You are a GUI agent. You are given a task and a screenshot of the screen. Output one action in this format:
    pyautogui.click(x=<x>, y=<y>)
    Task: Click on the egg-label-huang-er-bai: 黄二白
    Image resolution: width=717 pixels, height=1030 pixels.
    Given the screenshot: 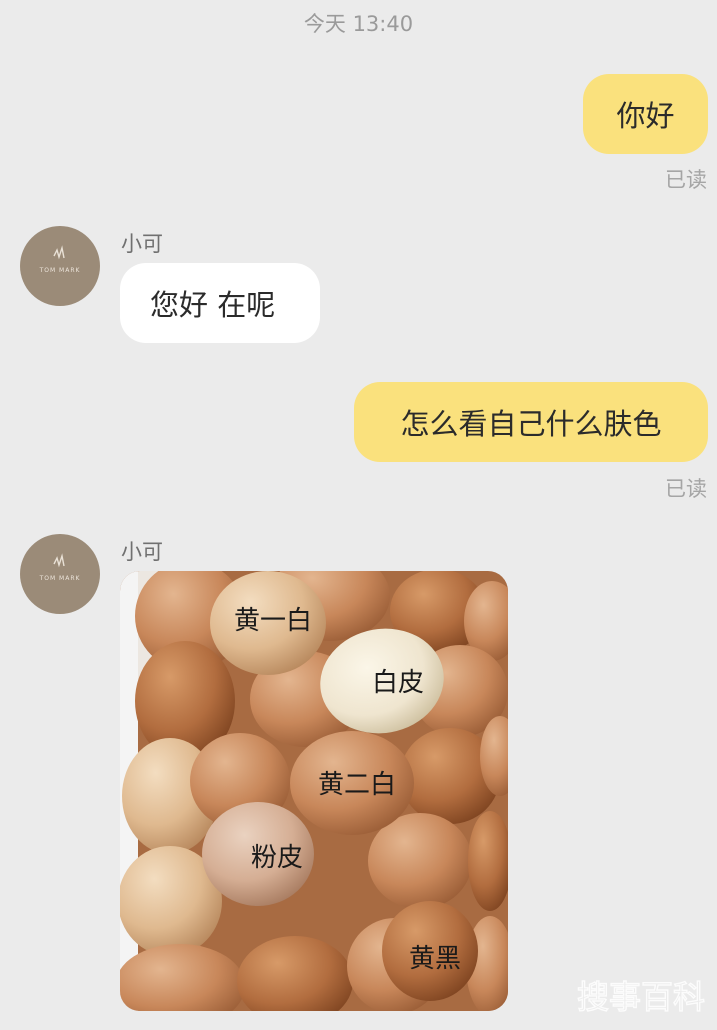 What is the action you would take?
    pyautogui.click(x=357, y=785)
    